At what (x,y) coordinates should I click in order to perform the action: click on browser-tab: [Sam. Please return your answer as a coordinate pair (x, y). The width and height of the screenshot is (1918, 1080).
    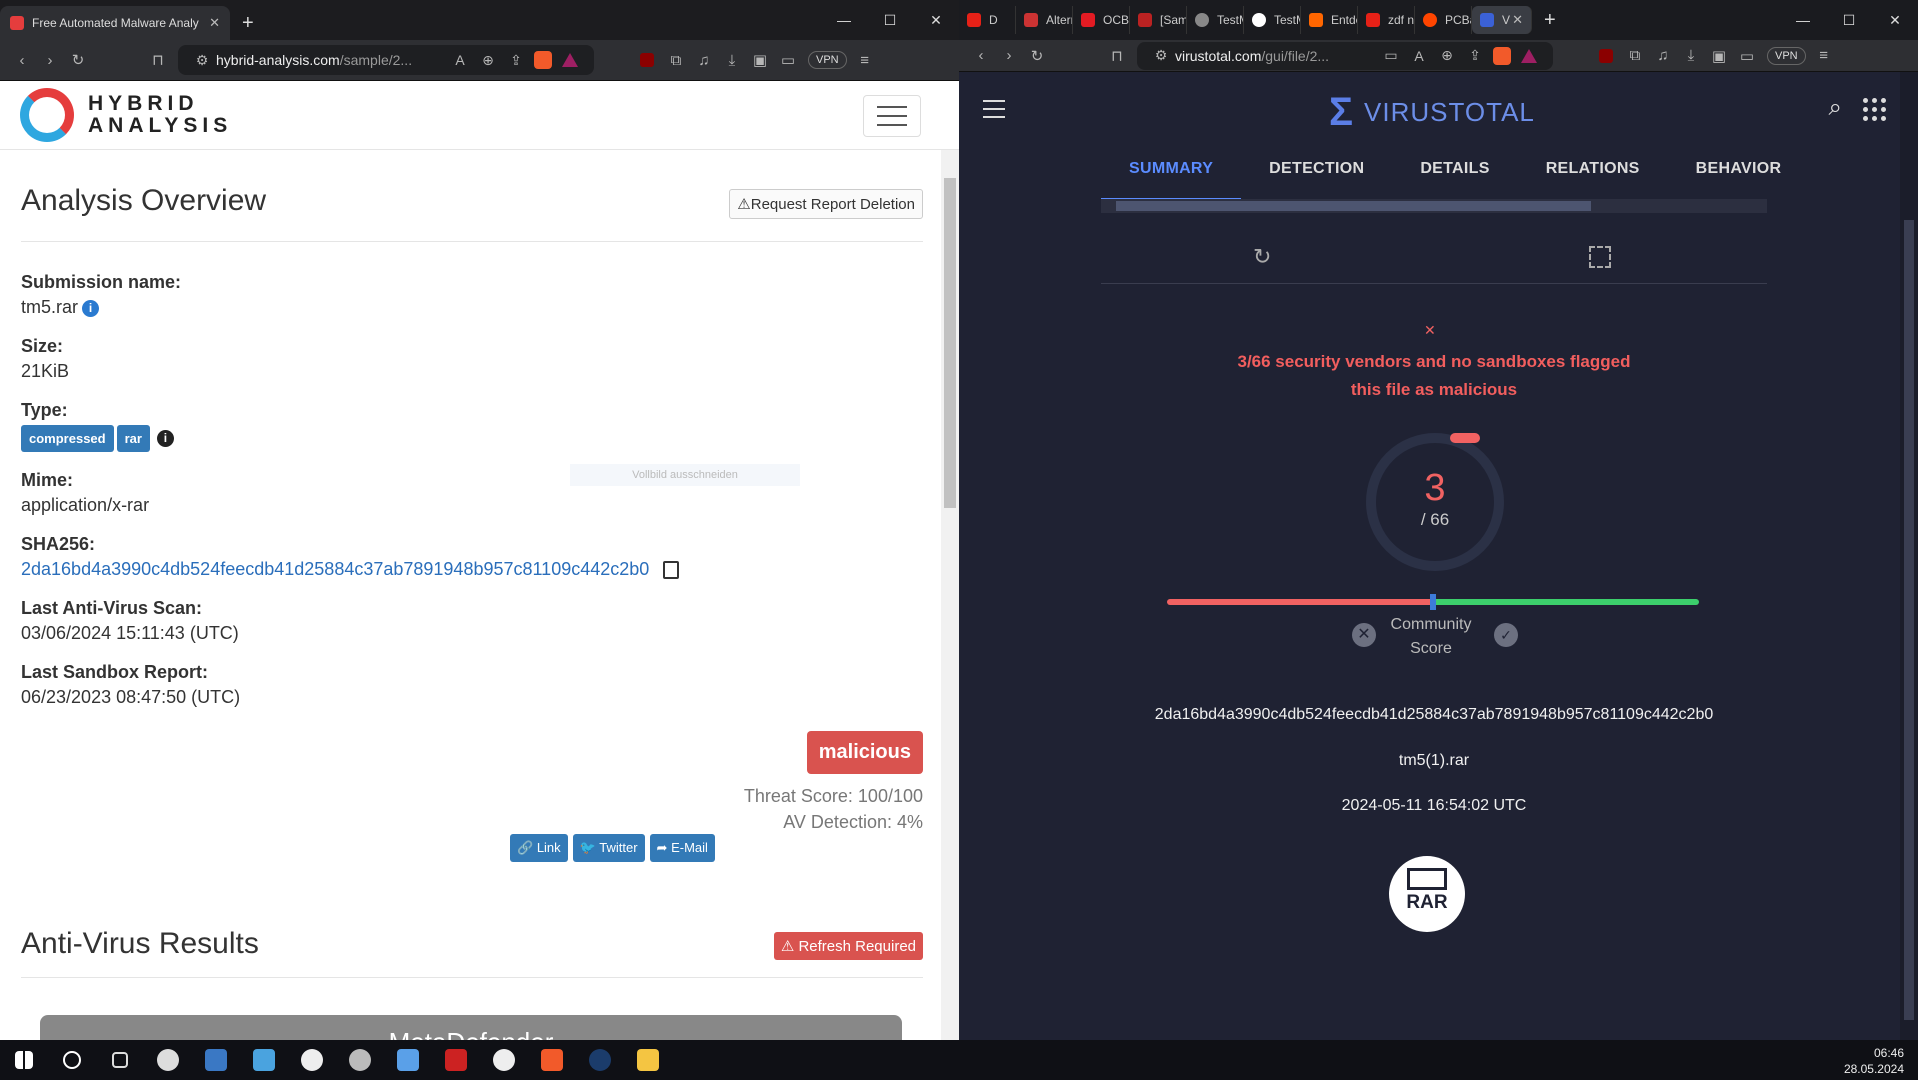
    Looking at the image, I should click on (1158, 20).